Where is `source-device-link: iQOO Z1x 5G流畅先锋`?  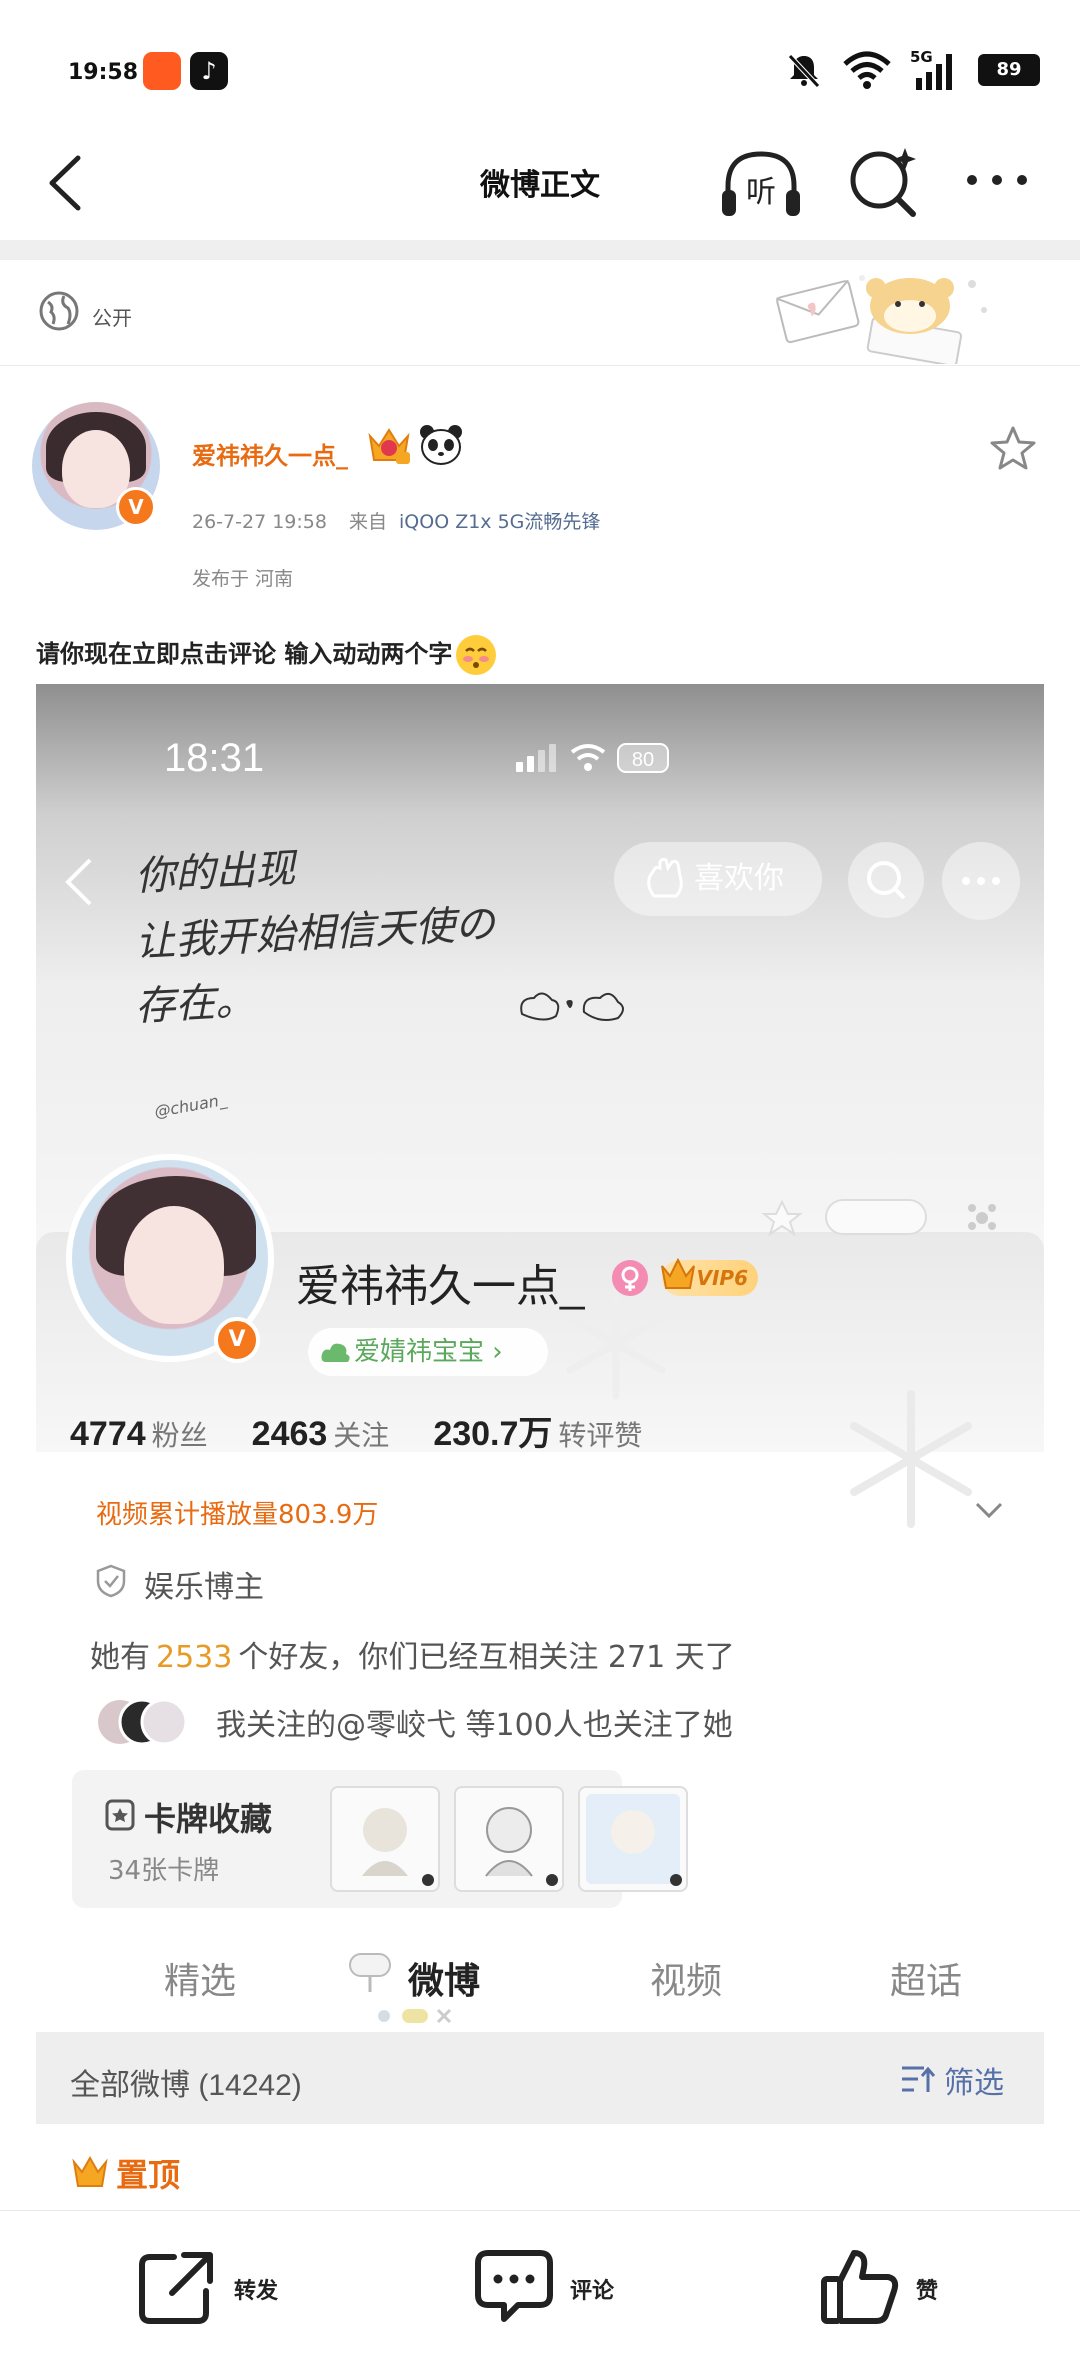 source-device-link: iQOO Z1x 5G流畅先锋 is located at coordinates (499, 522).